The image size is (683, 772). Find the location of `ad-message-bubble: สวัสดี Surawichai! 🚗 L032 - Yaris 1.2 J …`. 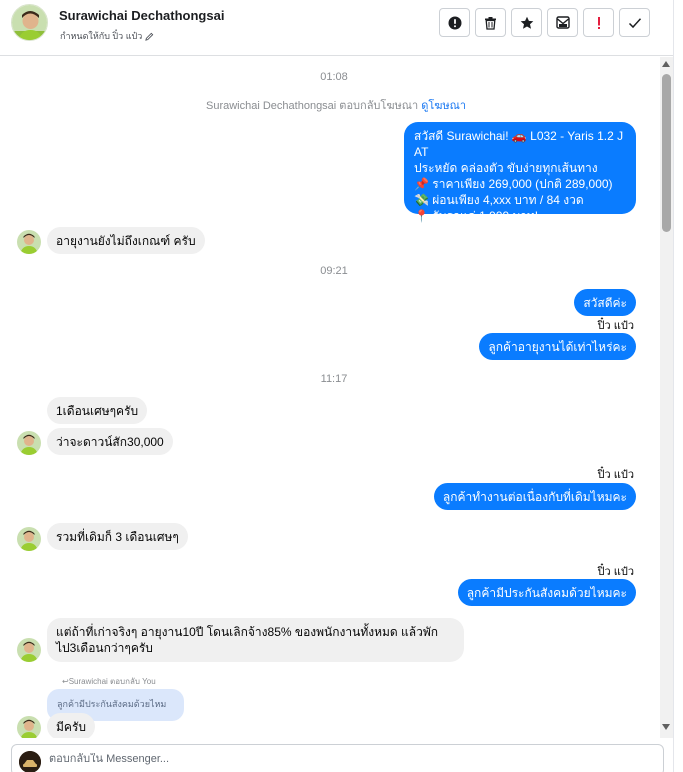

ad-message-bubble: สวัสดี Surawichai! 🚗 L032 - Yaris 1.2 J … is located at coordinates (520, 172).